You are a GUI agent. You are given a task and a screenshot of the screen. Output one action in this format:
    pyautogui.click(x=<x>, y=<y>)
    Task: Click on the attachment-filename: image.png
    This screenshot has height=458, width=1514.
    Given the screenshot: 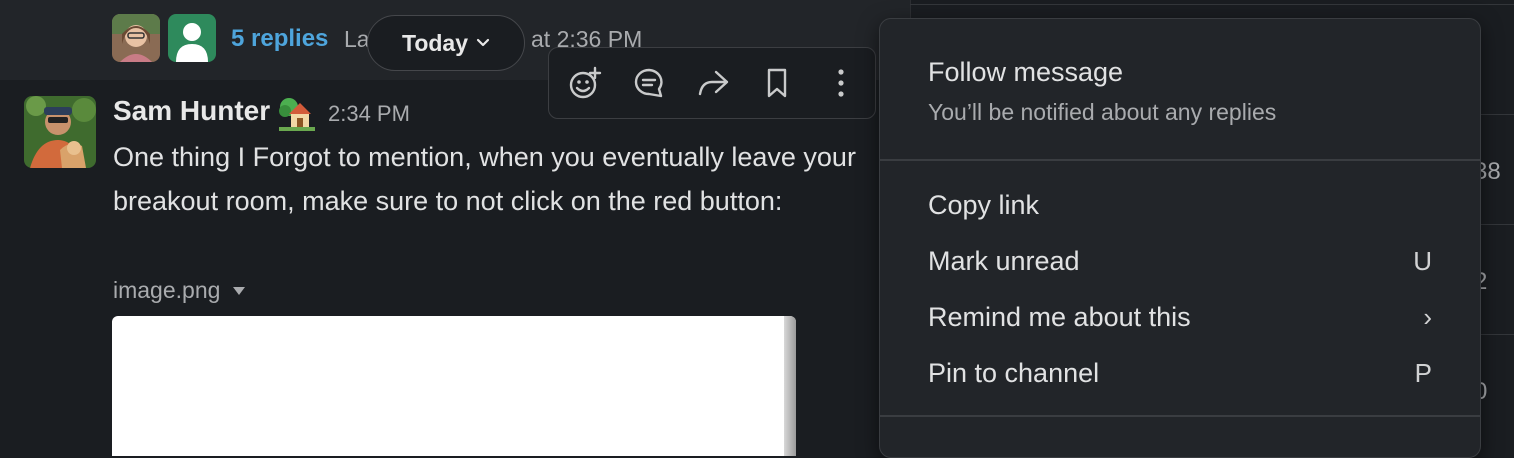 What is the action you would take?
    pyautogui.click(x=167, y=290)
    